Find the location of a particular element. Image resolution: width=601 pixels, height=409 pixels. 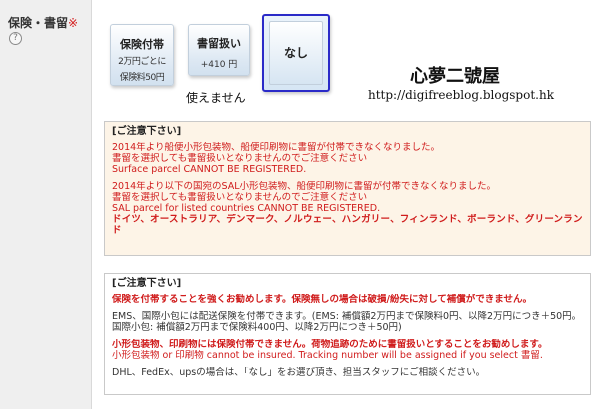

none-option-inner: なし is located at coordinates (296, 53).